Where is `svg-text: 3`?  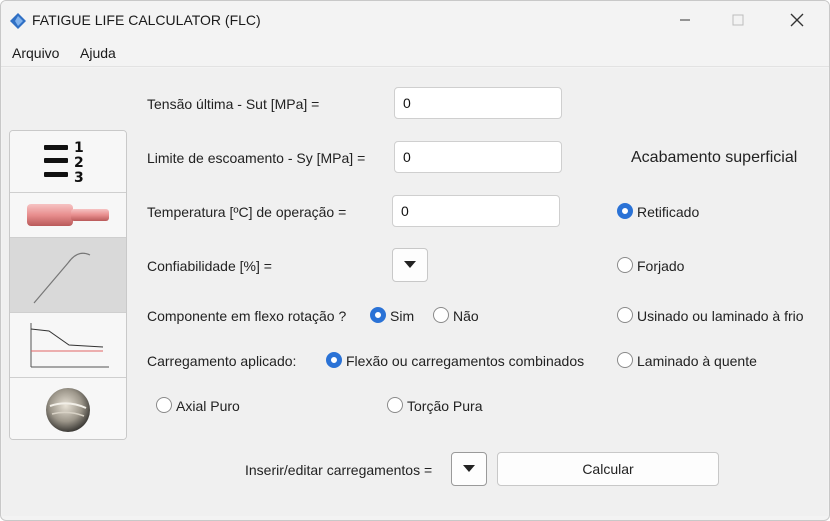 svg-text: 3 is located at coordinates (79, 177).